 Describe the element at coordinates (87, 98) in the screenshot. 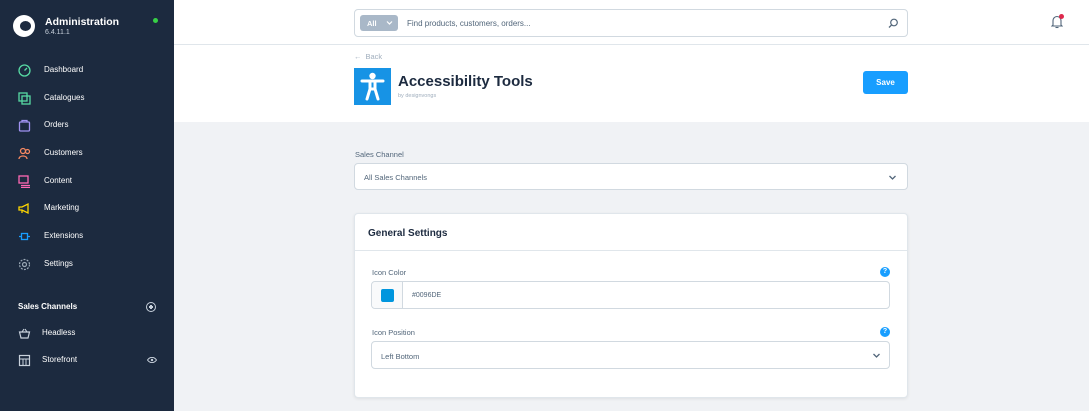

I see `sidebar-item-catalogues: Catalogues` at that location.